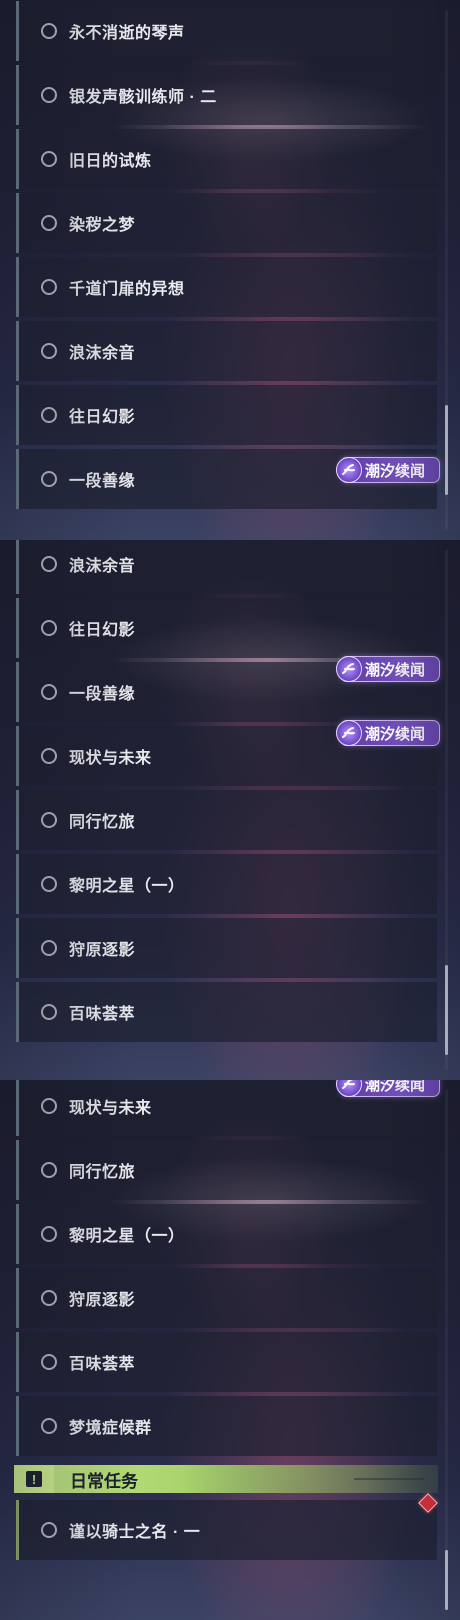 Image resolution: width=460 pixels, height=1620 pixels. I want to click on quest-title: 银发声骸训练师 · 二, so click(143, 97).